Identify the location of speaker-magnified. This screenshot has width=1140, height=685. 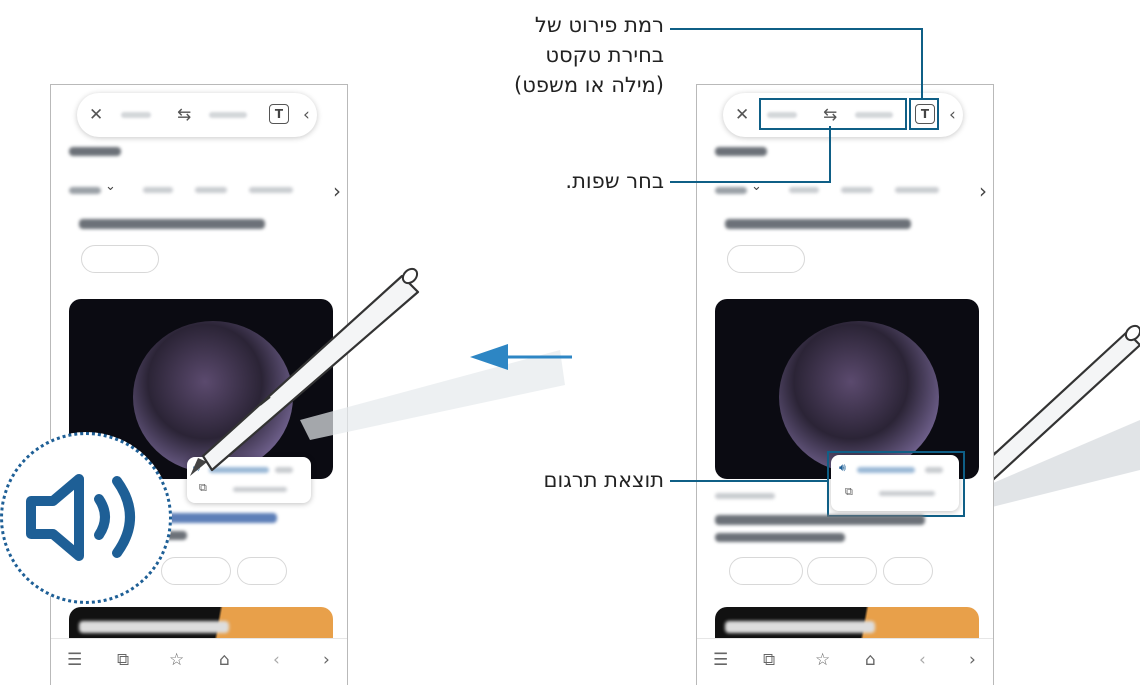
(86, 518).